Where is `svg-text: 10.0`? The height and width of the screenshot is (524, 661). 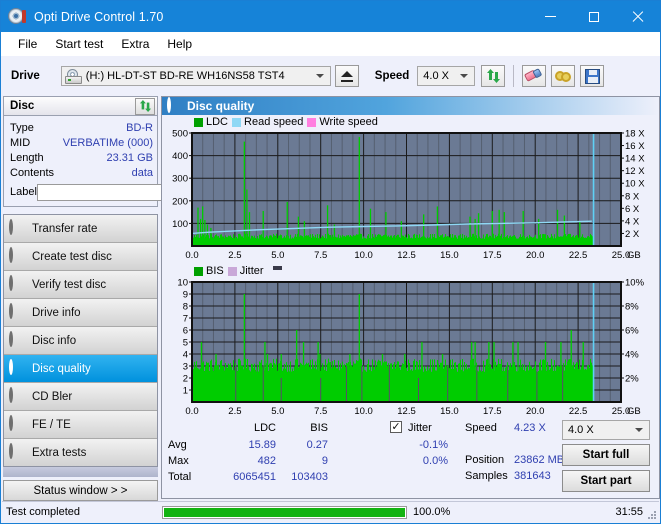
svg-text: 10.0 is located at coordinates (363, 411).